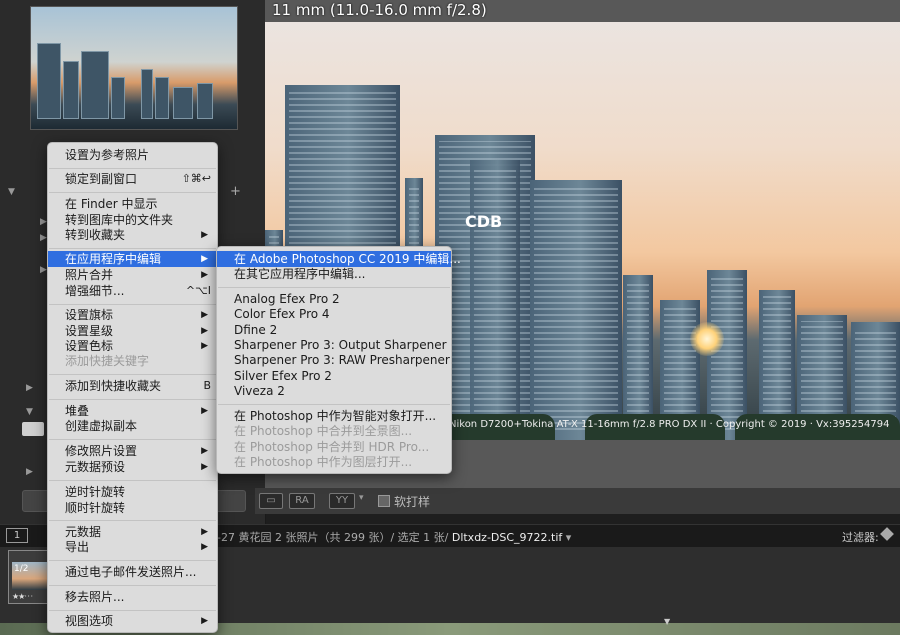 The image size is (900, 635). What do you see at coordinates (134, 68) in the screenshot?
I see `navigator-preview` at bounding box center [134, 68].